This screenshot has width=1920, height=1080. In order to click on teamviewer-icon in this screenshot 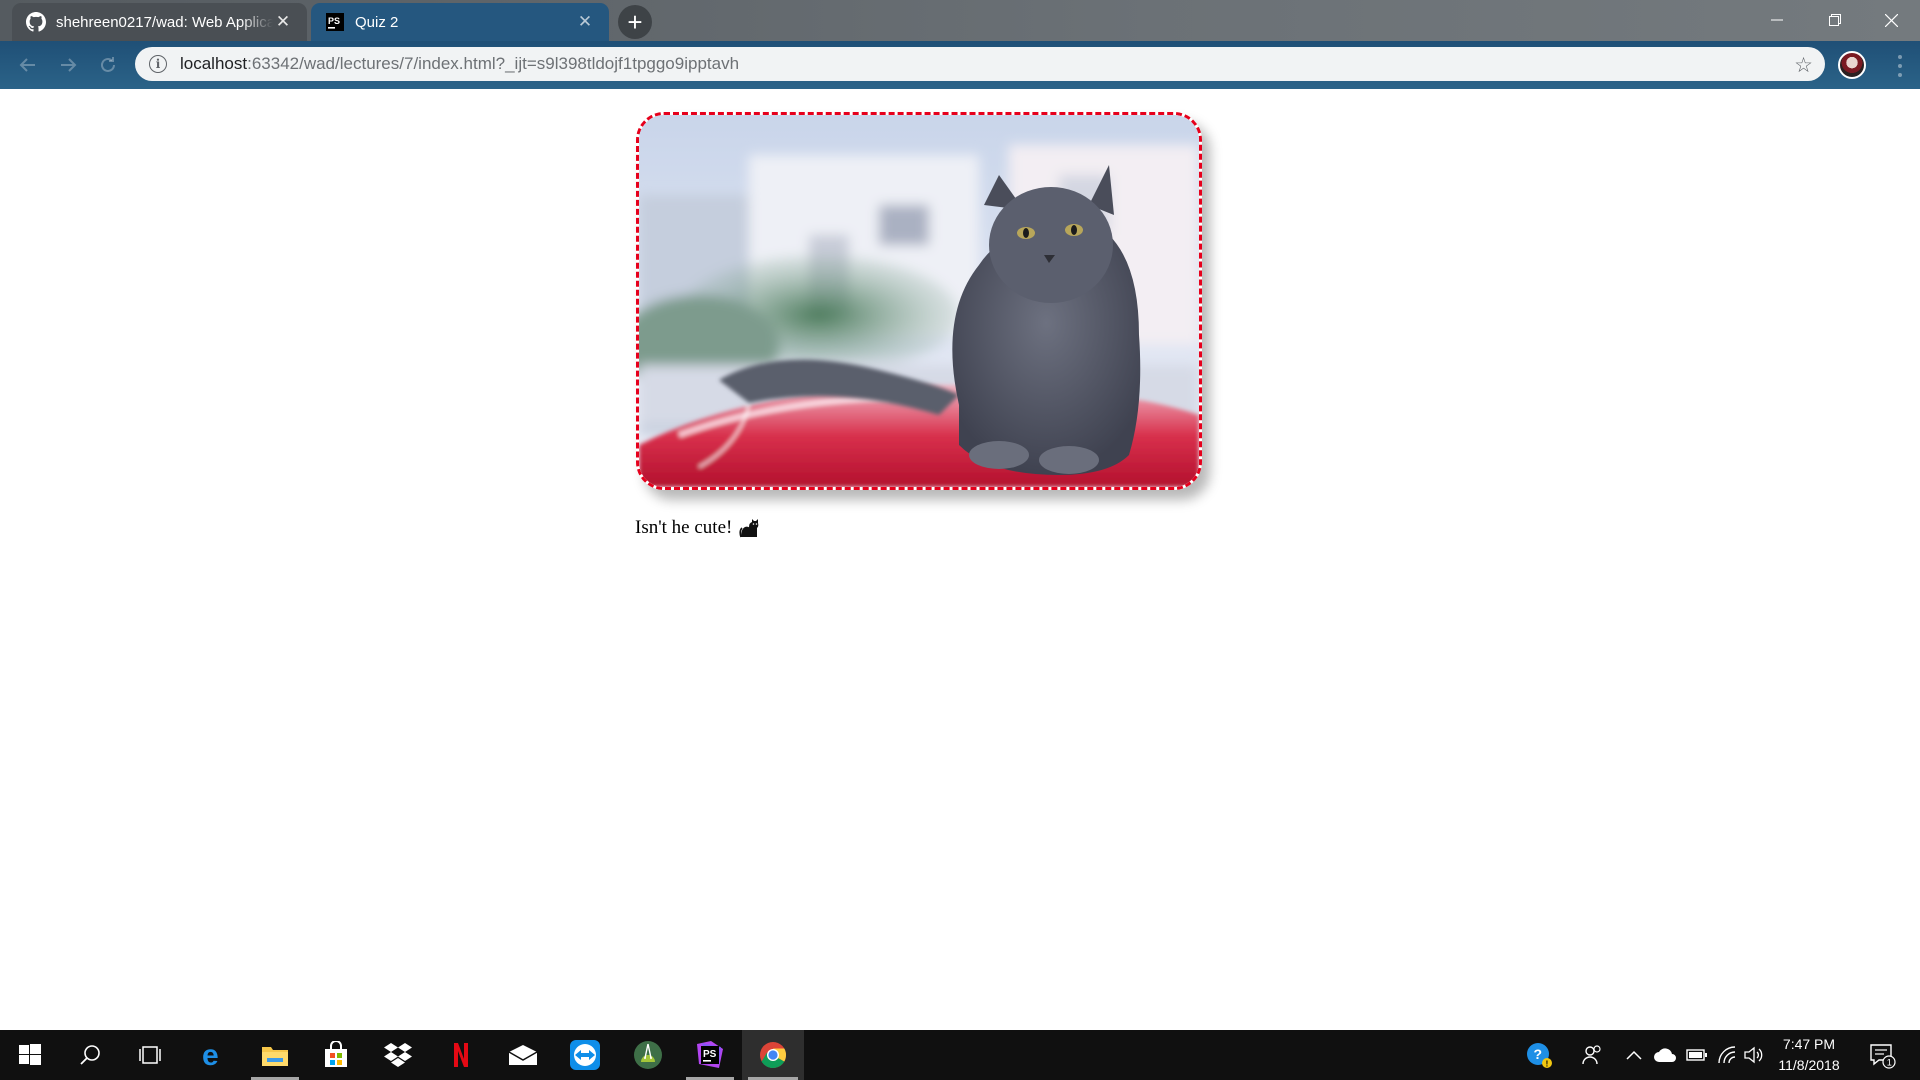, I will do `click(585, 1055)`.